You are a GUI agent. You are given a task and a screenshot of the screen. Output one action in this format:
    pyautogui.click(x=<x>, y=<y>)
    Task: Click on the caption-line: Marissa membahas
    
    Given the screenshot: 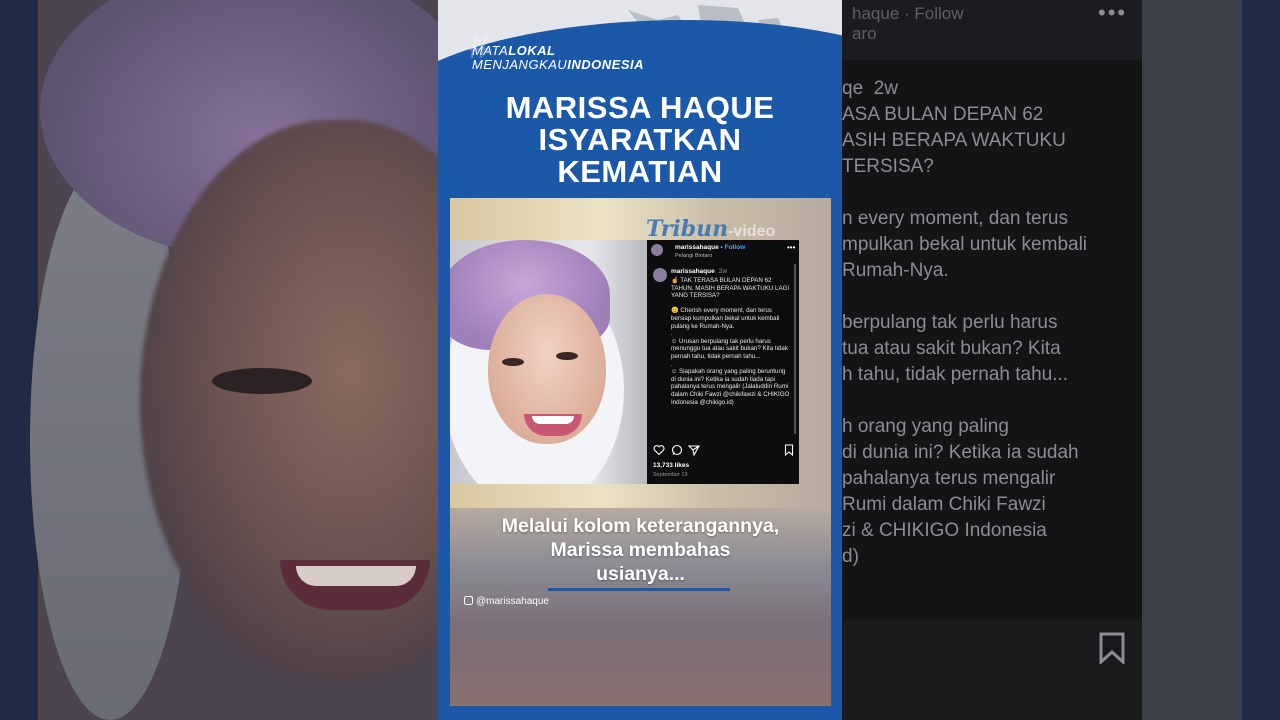 What is the action you would take?
    pyautogui.click(x=640, y=550)
    